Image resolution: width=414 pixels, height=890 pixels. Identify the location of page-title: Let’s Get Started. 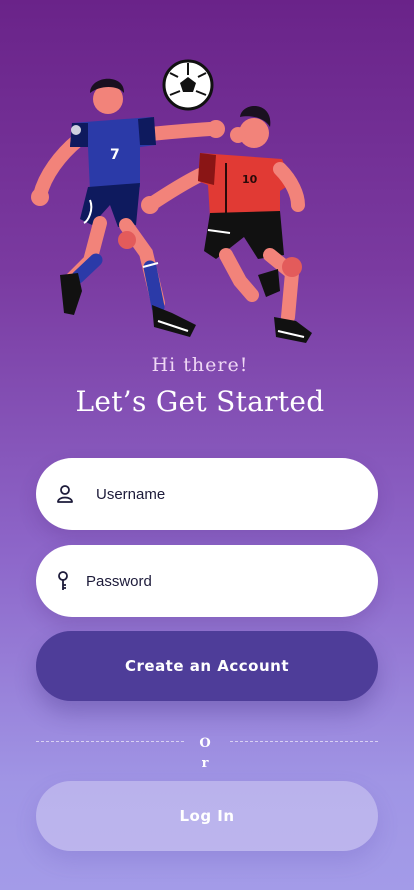
(200, 401).